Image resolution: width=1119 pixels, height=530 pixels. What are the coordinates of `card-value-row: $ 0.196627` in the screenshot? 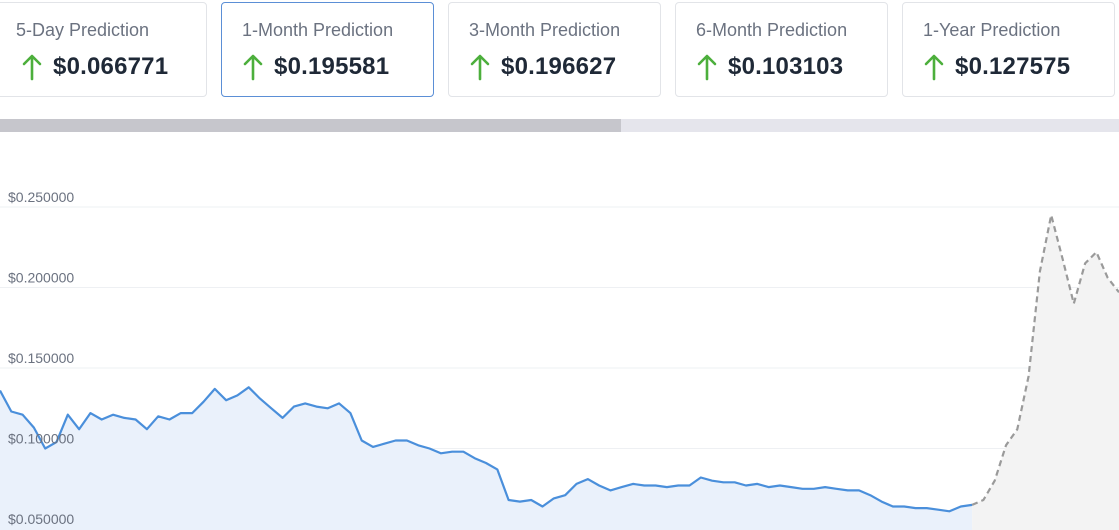 It's located at (542, 67).